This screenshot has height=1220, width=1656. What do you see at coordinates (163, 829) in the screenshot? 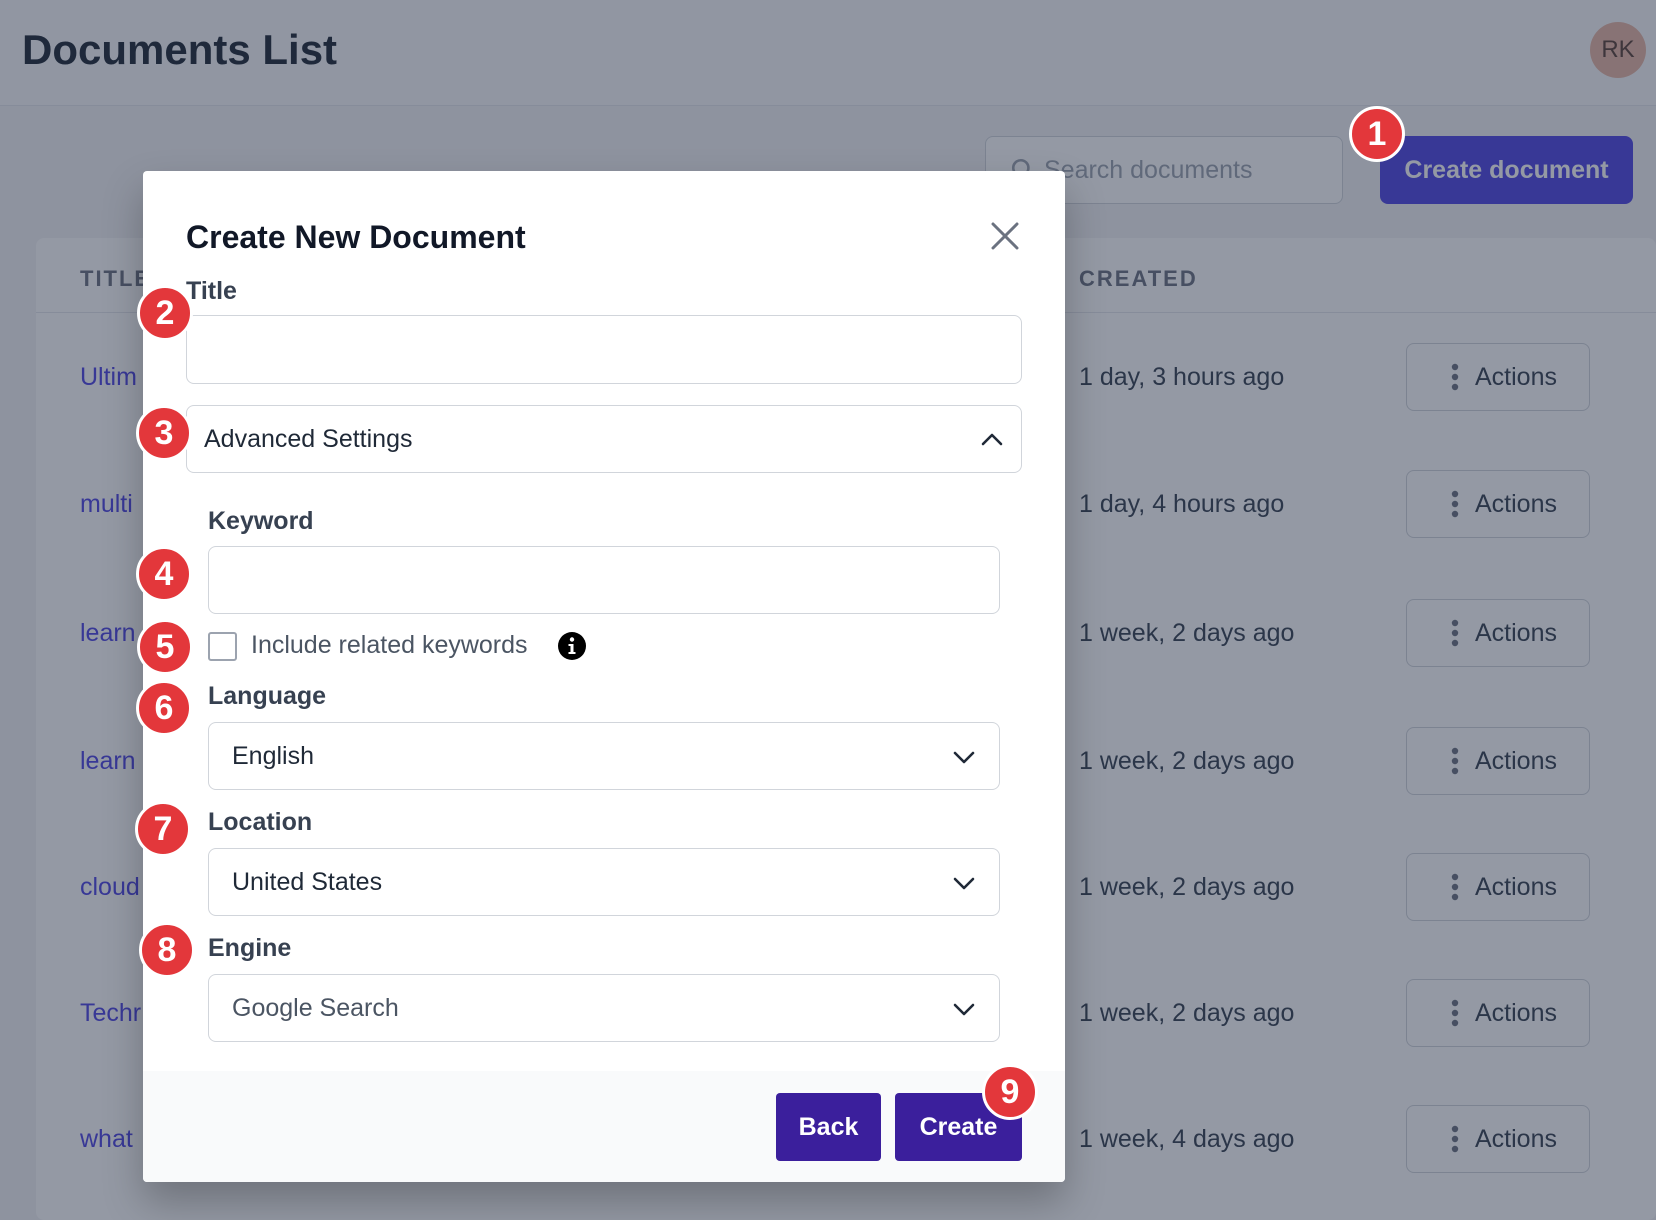
I see `step-marker: 7` at bounding box center [163, 829].